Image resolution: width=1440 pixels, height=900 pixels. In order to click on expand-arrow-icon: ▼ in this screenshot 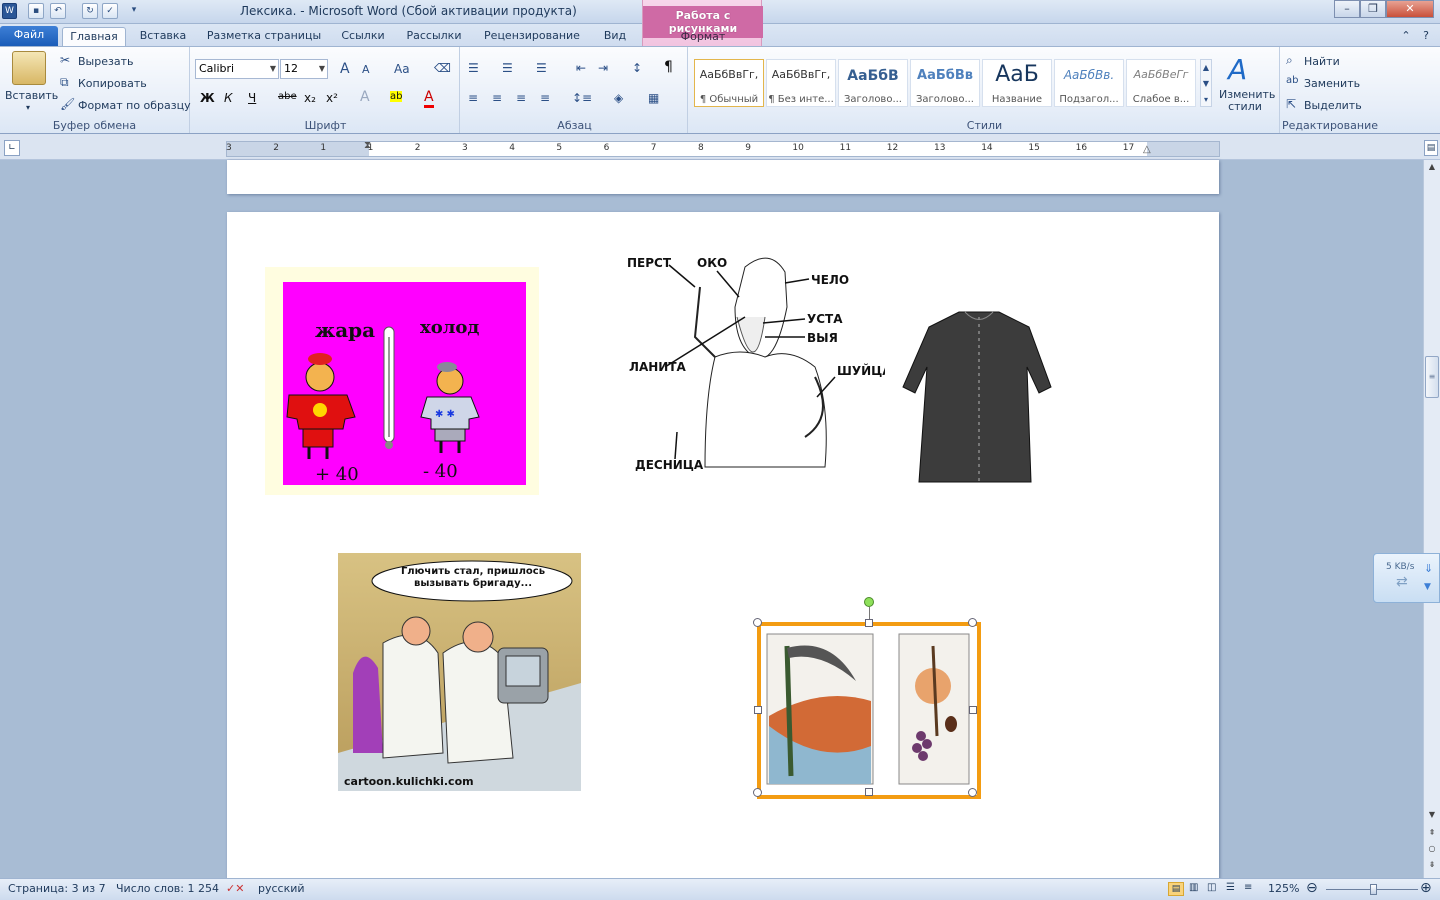, I will do `click(1427, 587)`.